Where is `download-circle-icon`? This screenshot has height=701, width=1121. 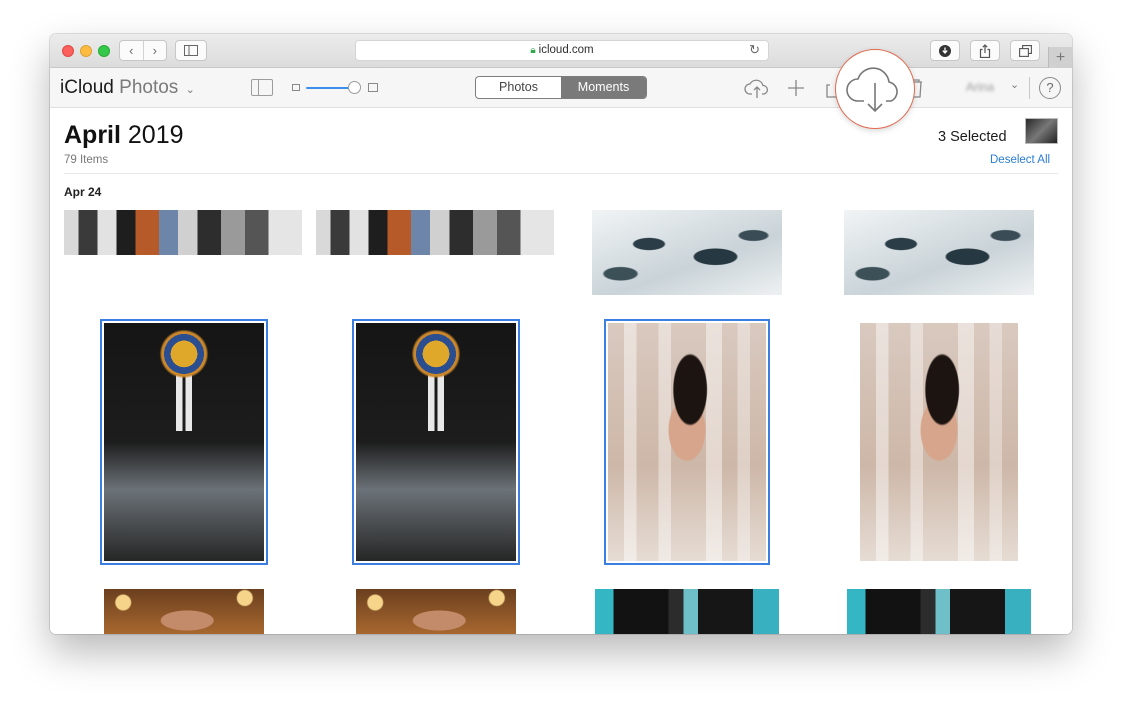
download-circle-icon is located at coordinates (945, 50).